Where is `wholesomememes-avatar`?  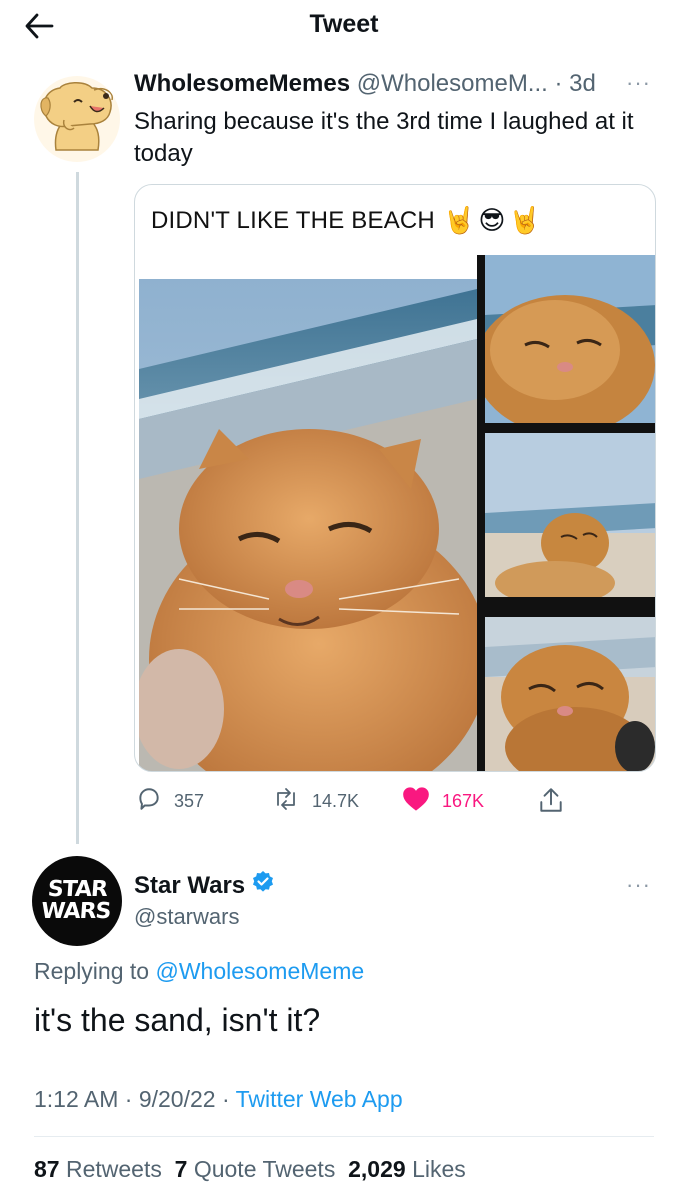
wholesomememes-avatar is located at coordinates (77, 119).